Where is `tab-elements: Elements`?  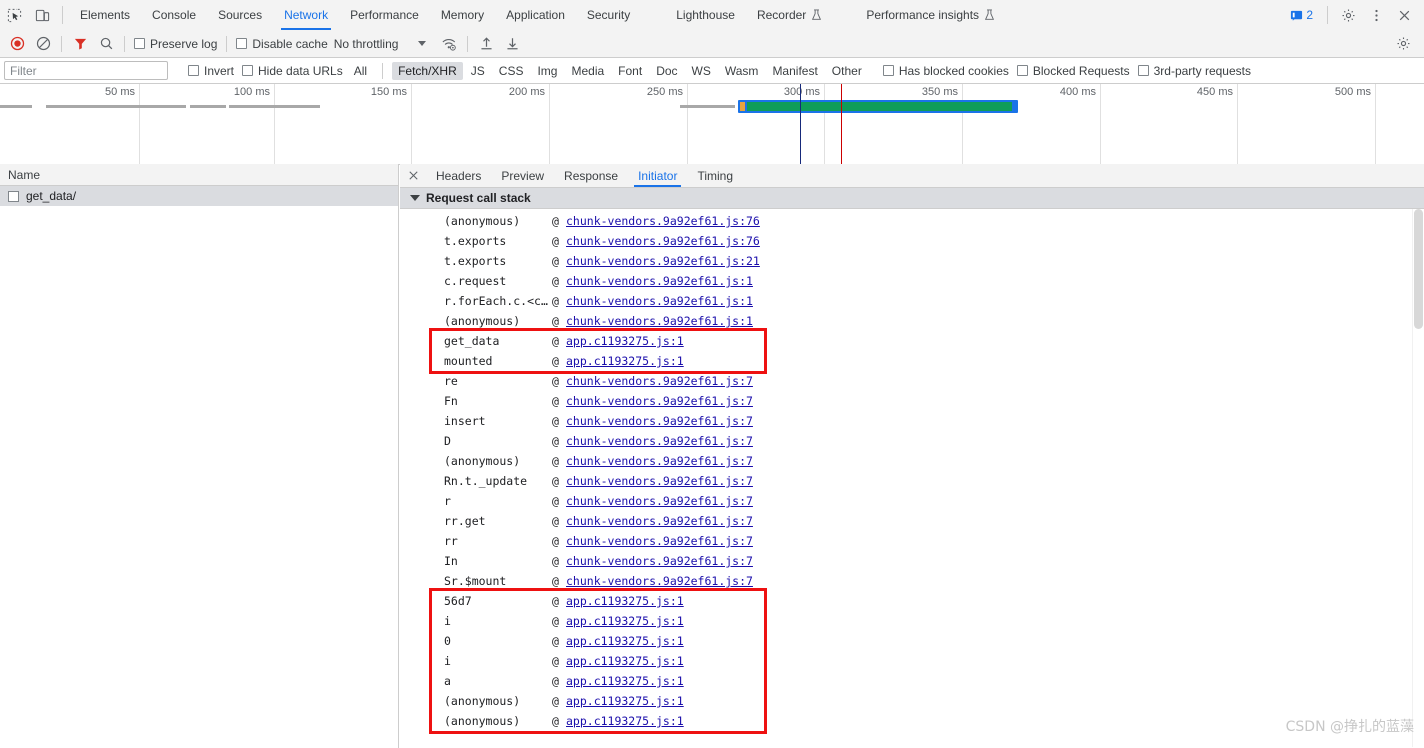 tab-elements: Elements is located at coordinates (105, 15).